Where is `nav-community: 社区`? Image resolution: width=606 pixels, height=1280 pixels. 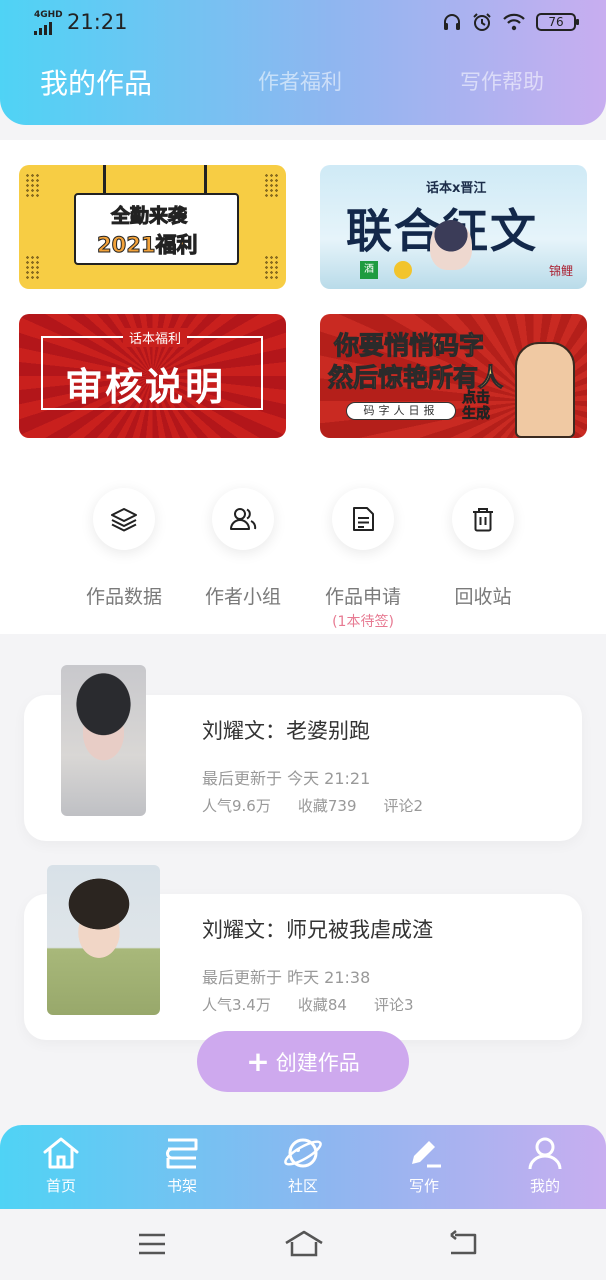
nav-community: 社区 is located at coordinates (303, 1165).